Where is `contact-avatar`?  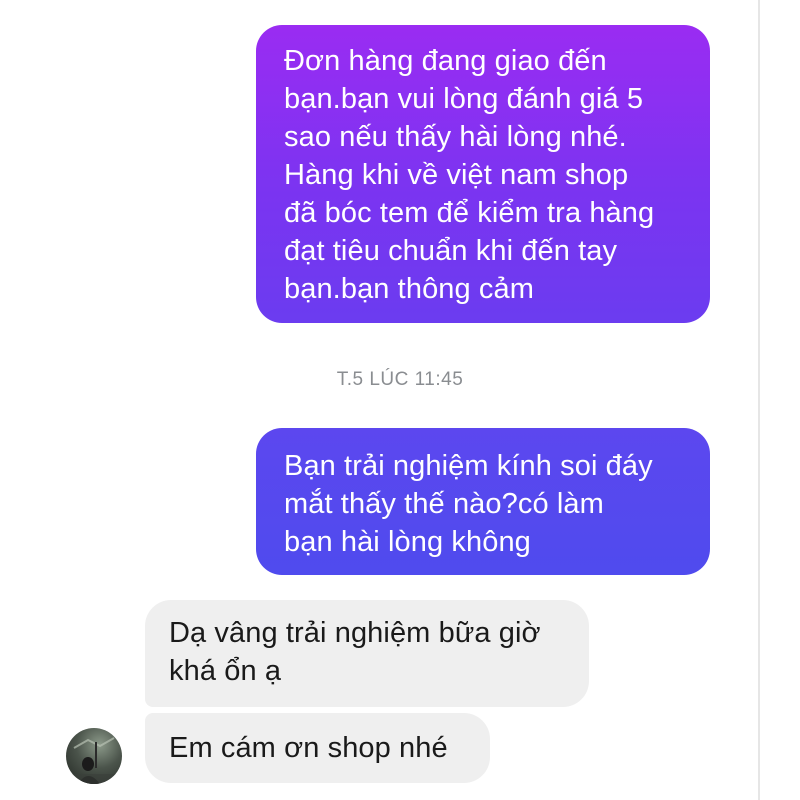
contact-avatar is located at coordinates (94, 756).